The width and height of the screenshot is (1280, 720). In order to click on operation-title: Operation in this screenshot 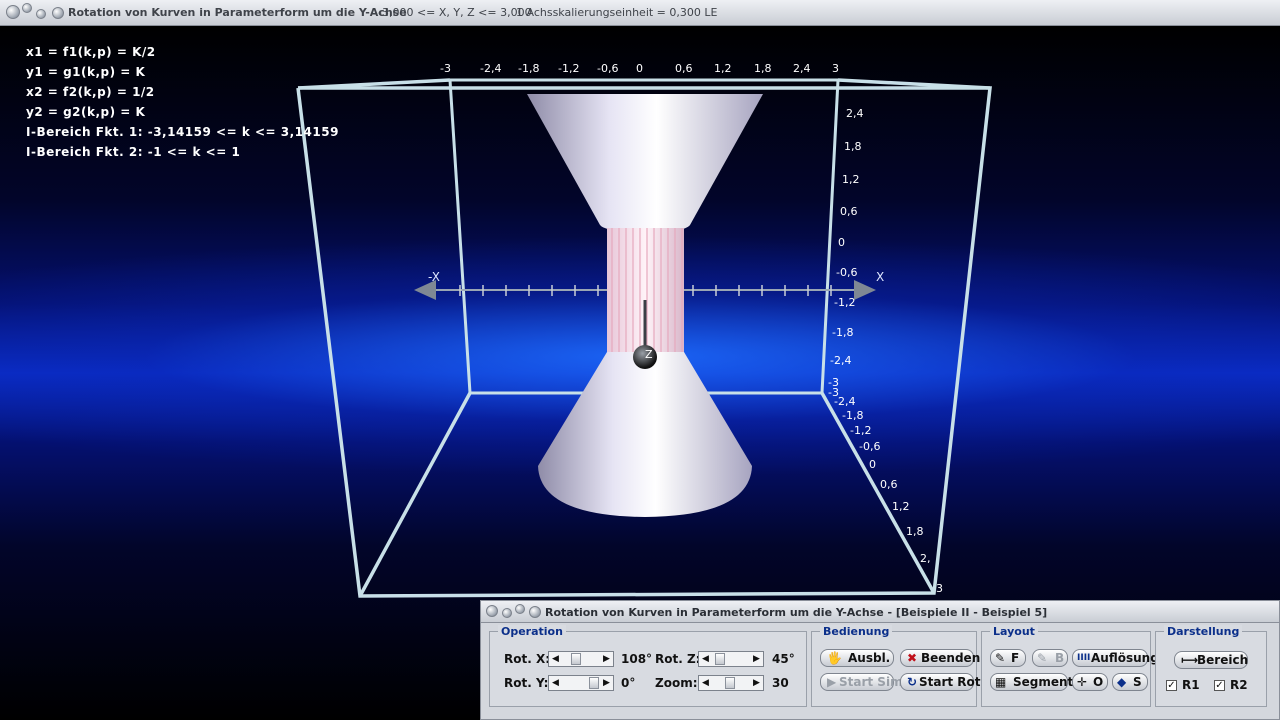, I will do `click(532, 631)`.